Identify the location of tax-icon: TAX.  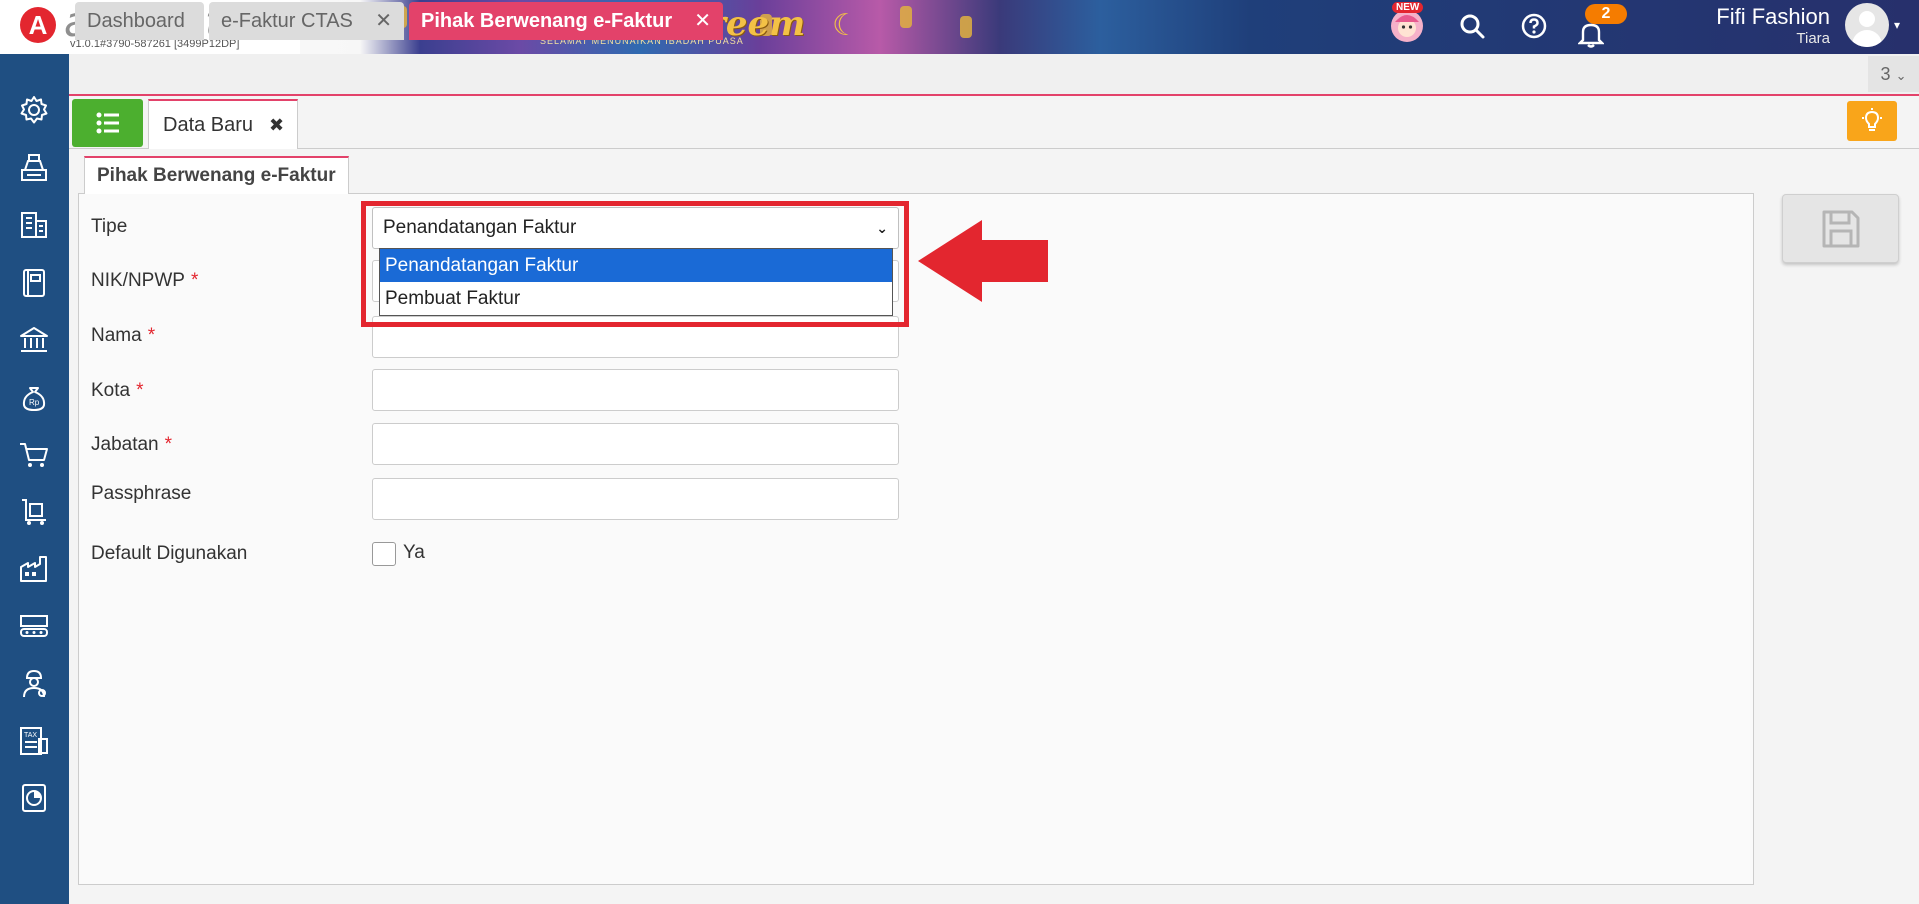
(34, 741).